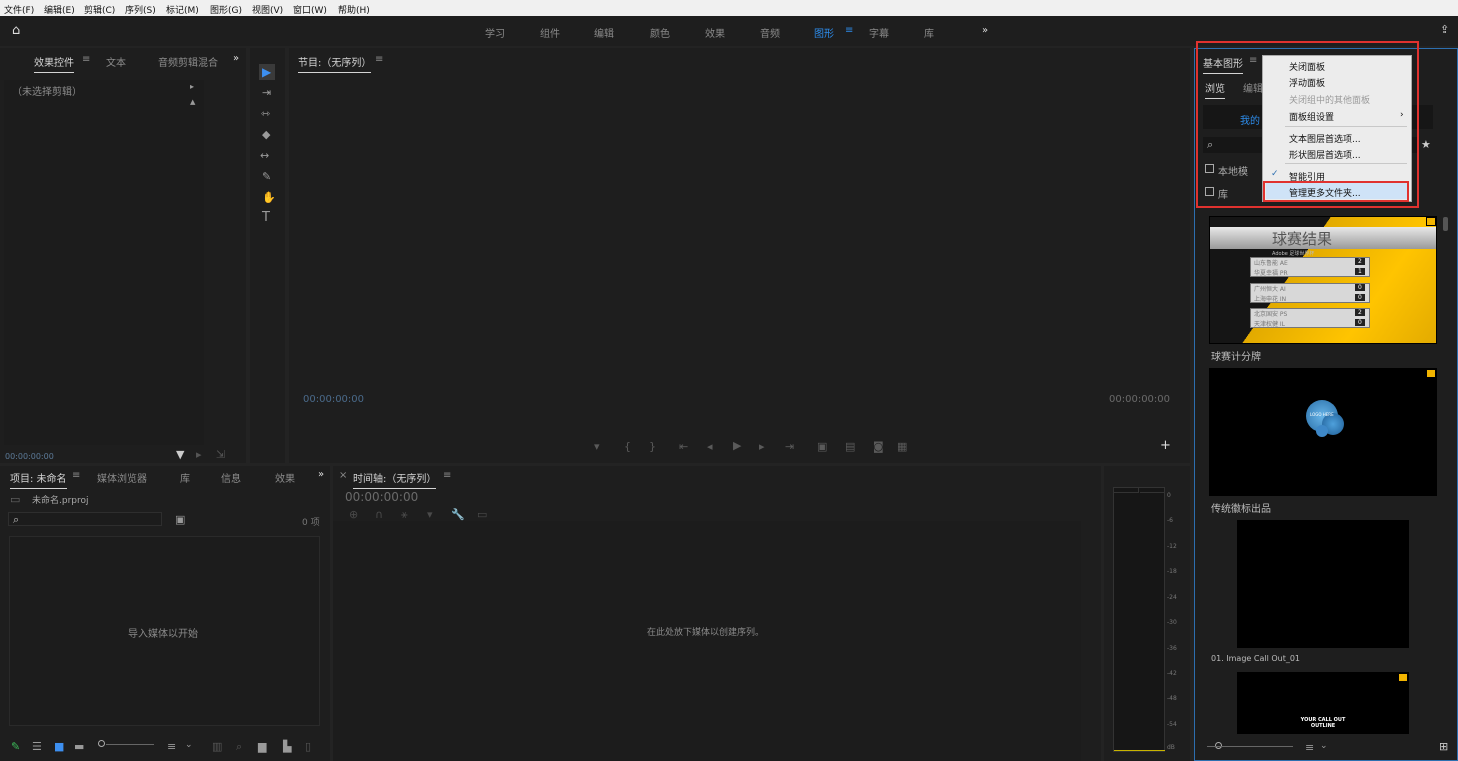  What do you see at coordinates (1309, 747) in the screenshot?
I see `eg-sort-icon: ≡` at bounding box center [1309, 747].